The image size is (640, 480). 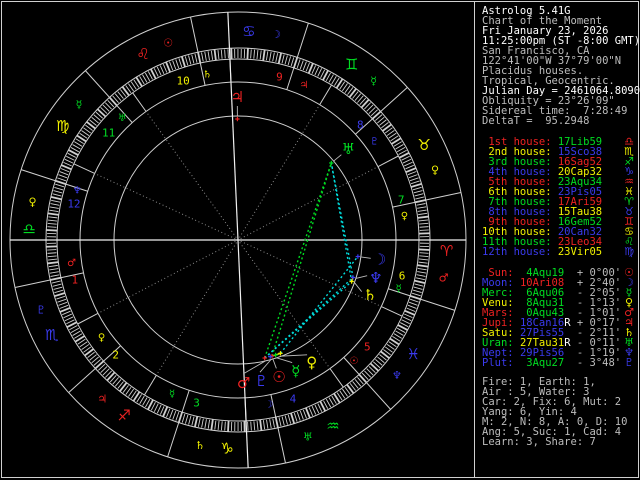 I want to click on aspect-line-trine, so click(x=298, y=260).